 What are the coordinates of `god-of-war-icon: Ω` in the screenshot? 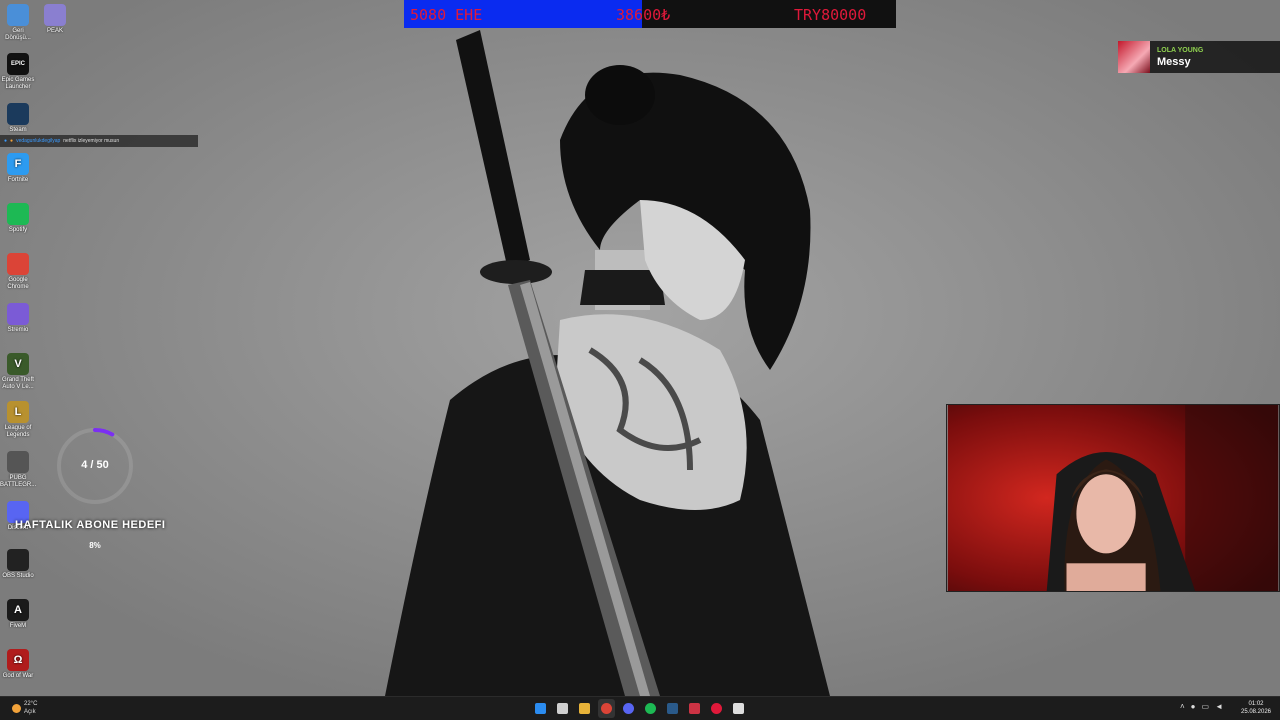 It's located at (18, 660).